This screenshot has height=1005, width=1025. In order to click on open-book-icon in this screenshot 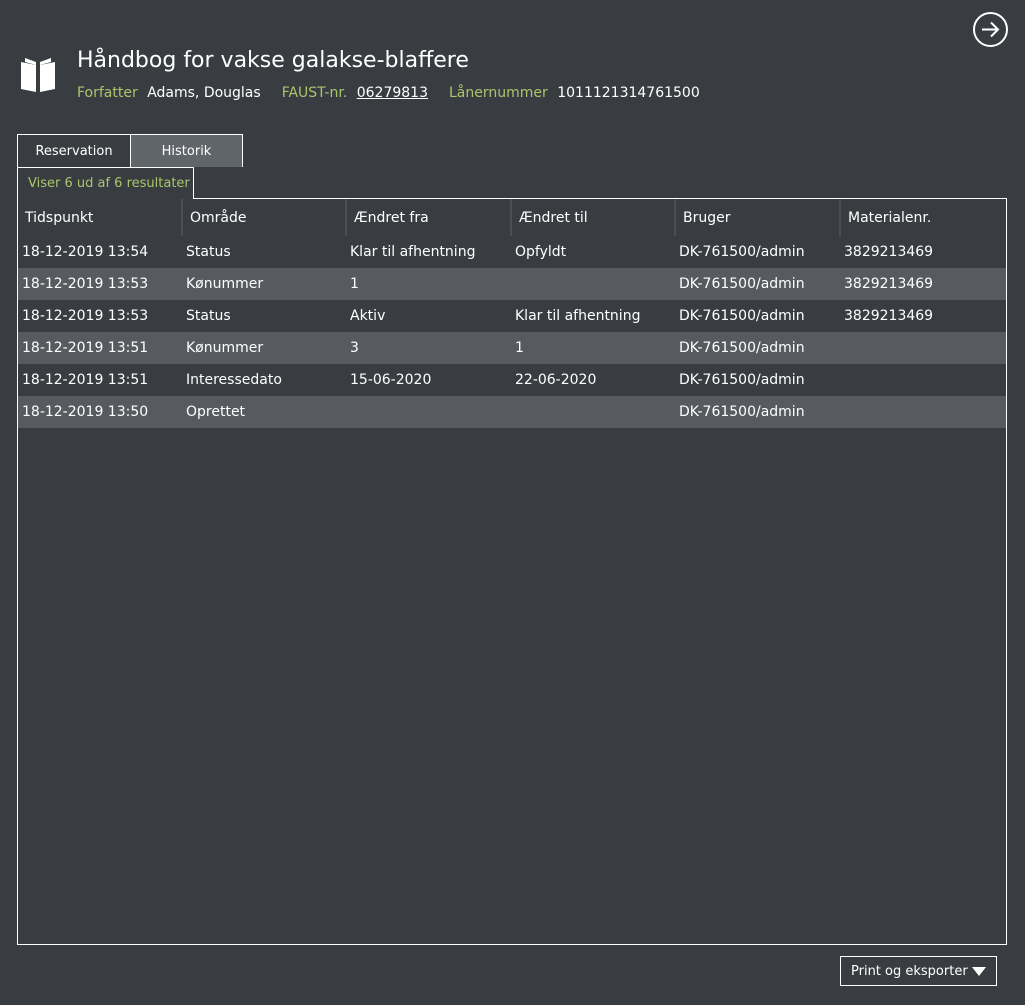, I will do `click(38, 75)`.